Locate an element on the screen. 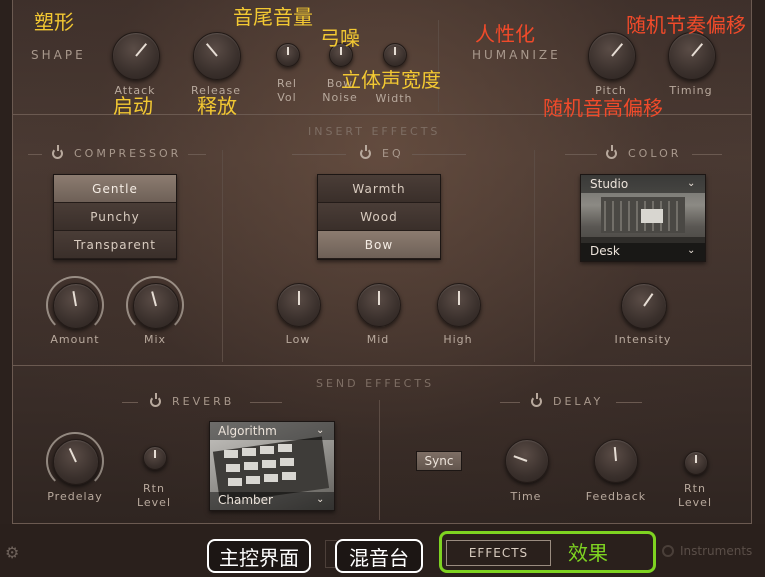 The image size is (765, 577). compressor-option-punchy: Punchy is located at coordinates (115, 217).